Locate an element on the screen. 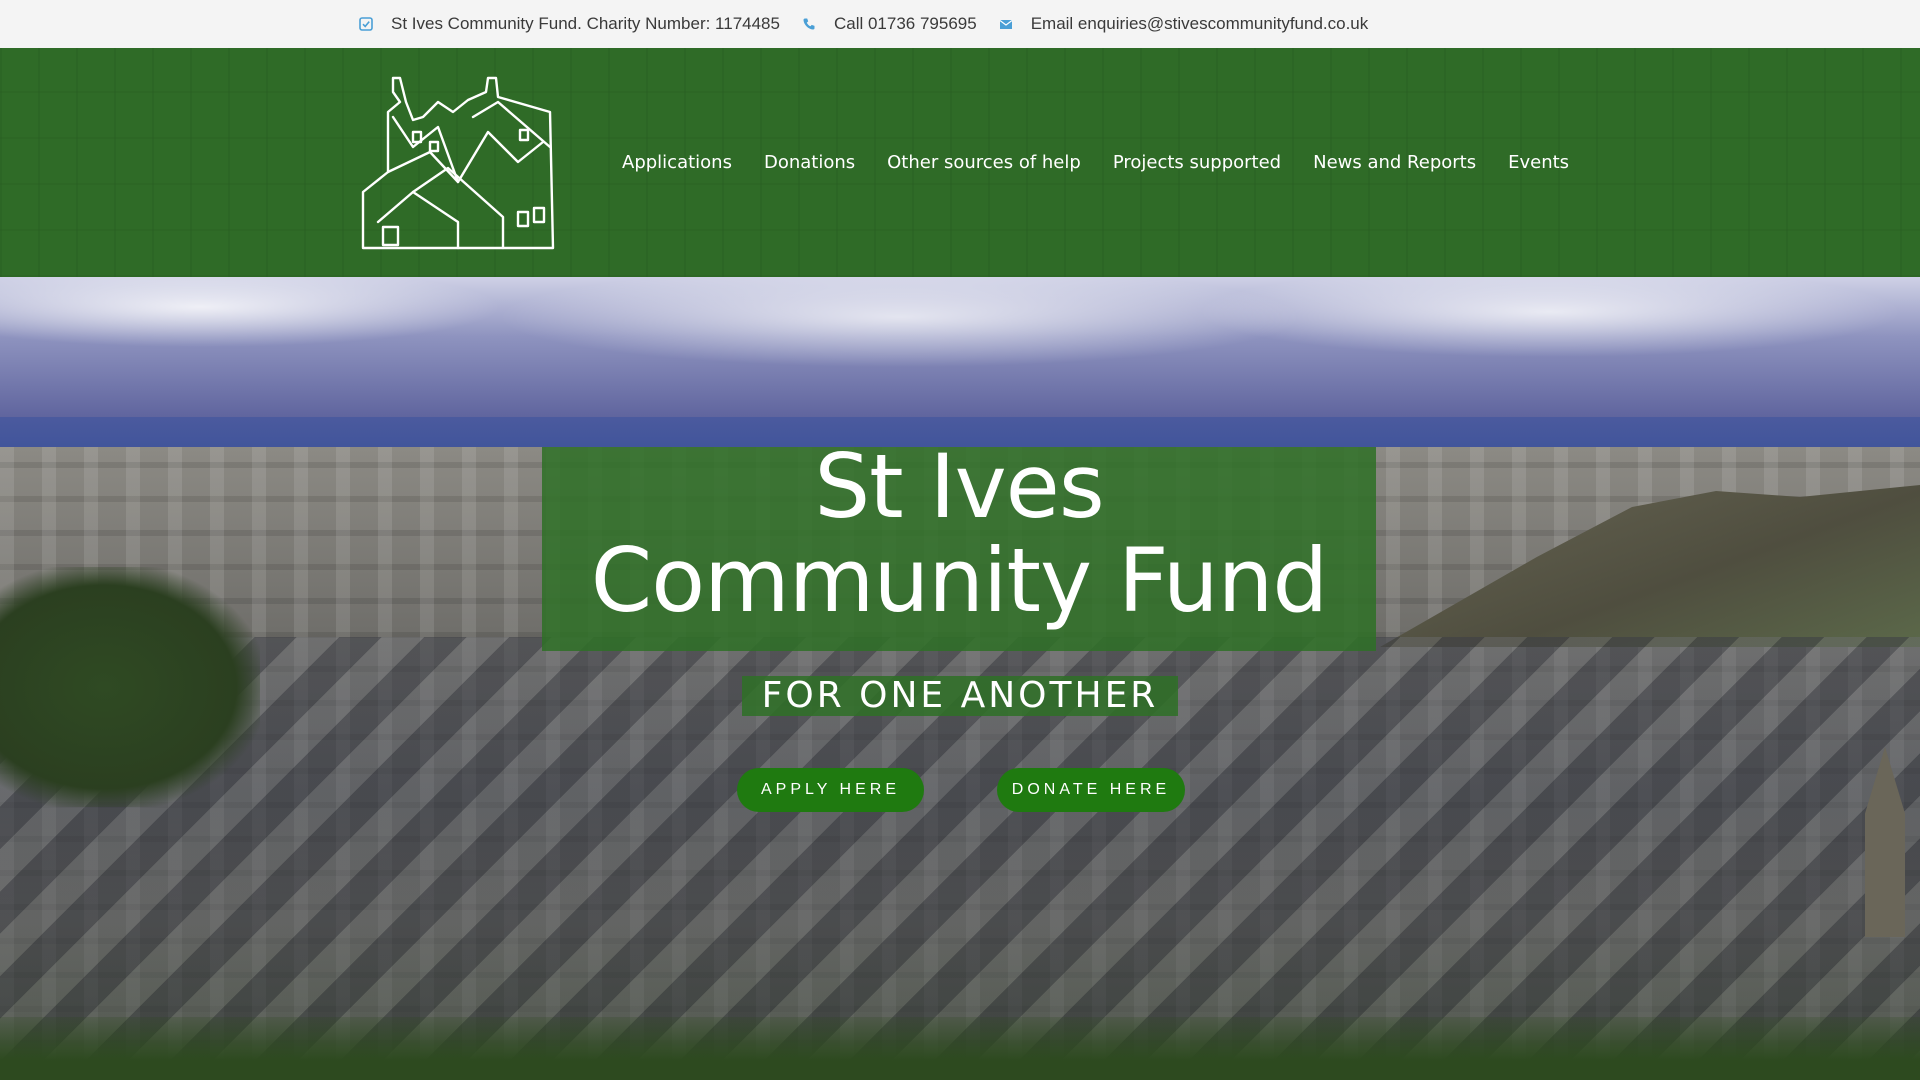 The image size is (1920, 1080). houses-line-drawing-logo is located at coordinates (458, 162).